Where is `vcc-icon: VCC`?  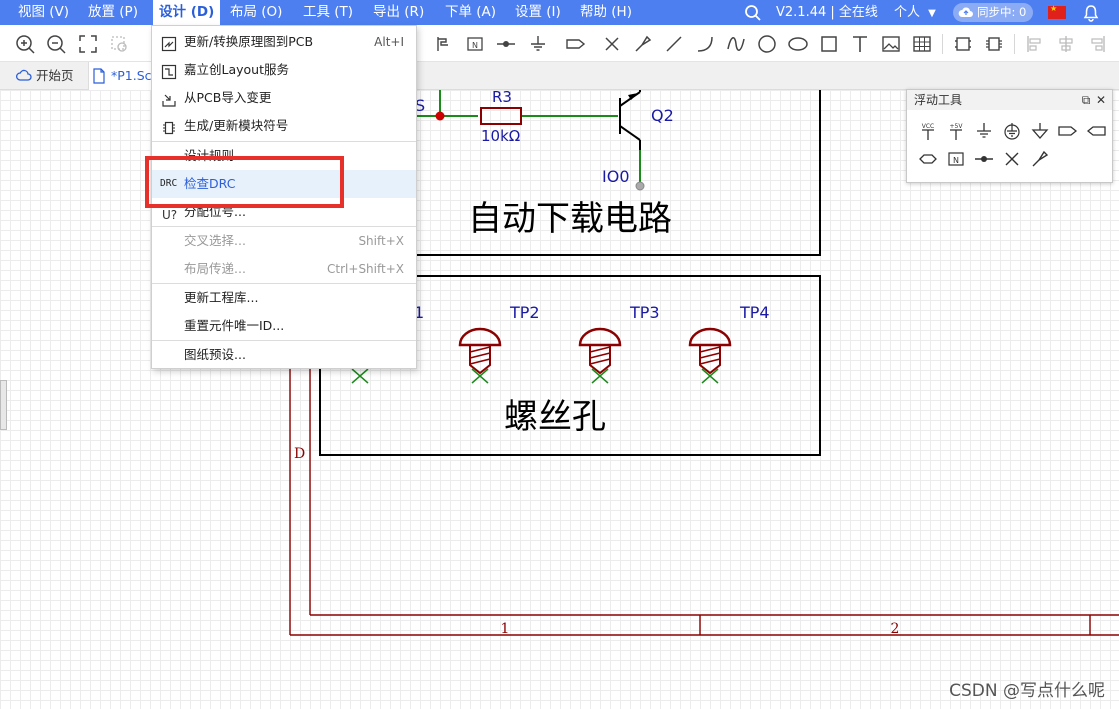
vcc-icon: VCC is located at coordinates (928, 131).